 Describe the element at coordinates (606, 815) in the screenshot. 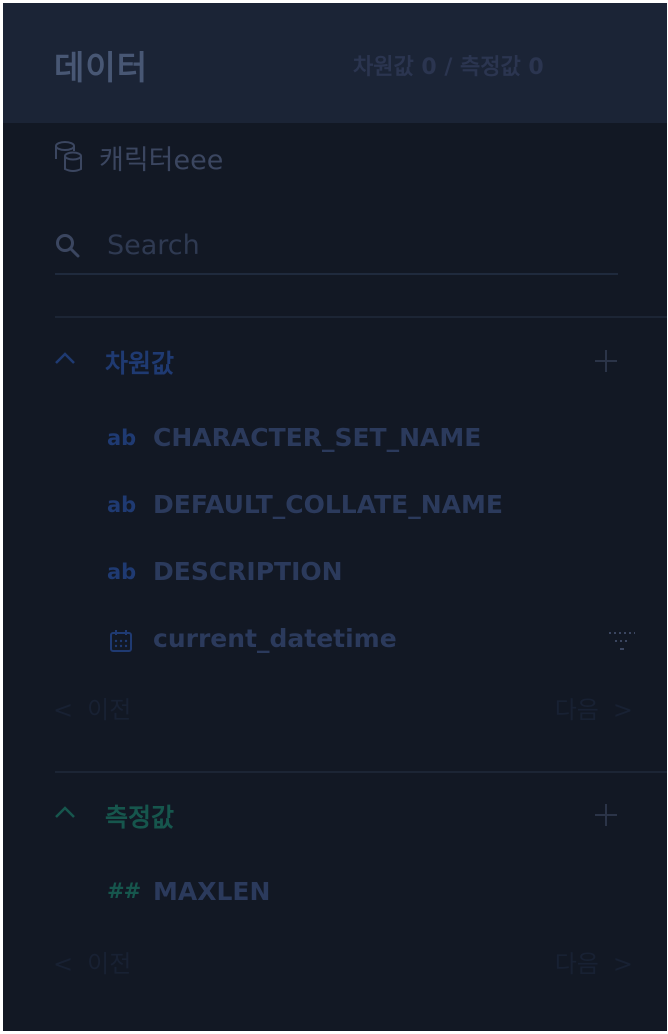

I see `add-measure-icon` at that location.